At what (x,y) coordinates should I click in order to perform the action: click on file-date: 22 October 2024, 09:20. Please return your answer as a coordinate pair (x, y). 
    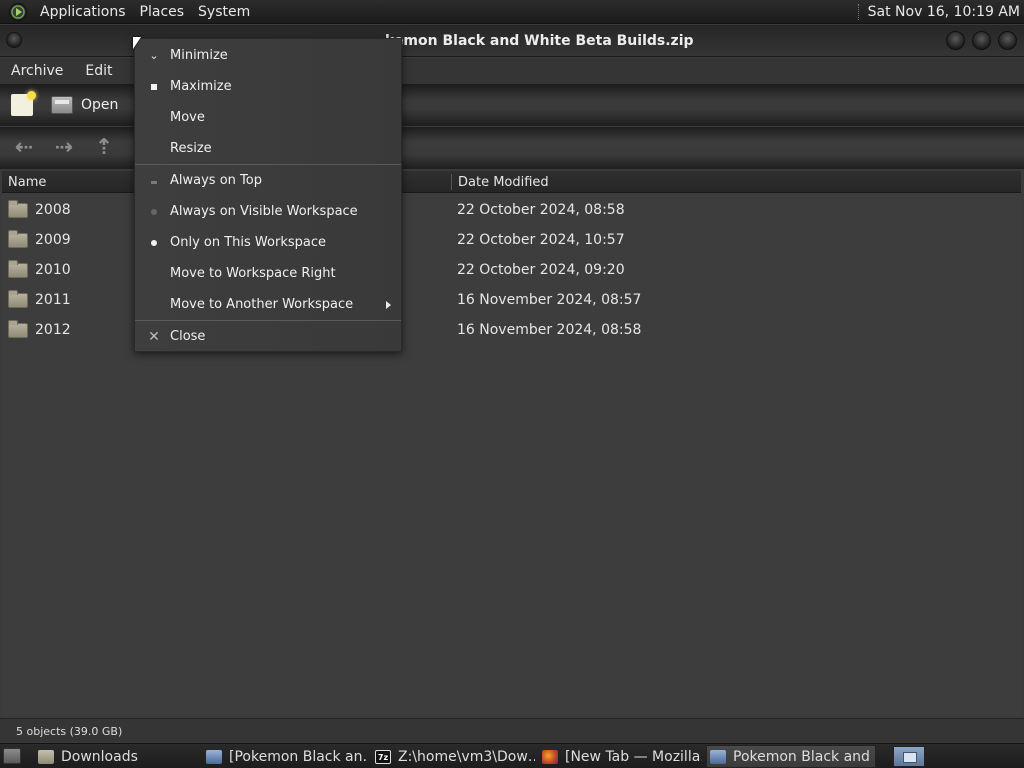
    Looking at the image, I should click on (541, 270).